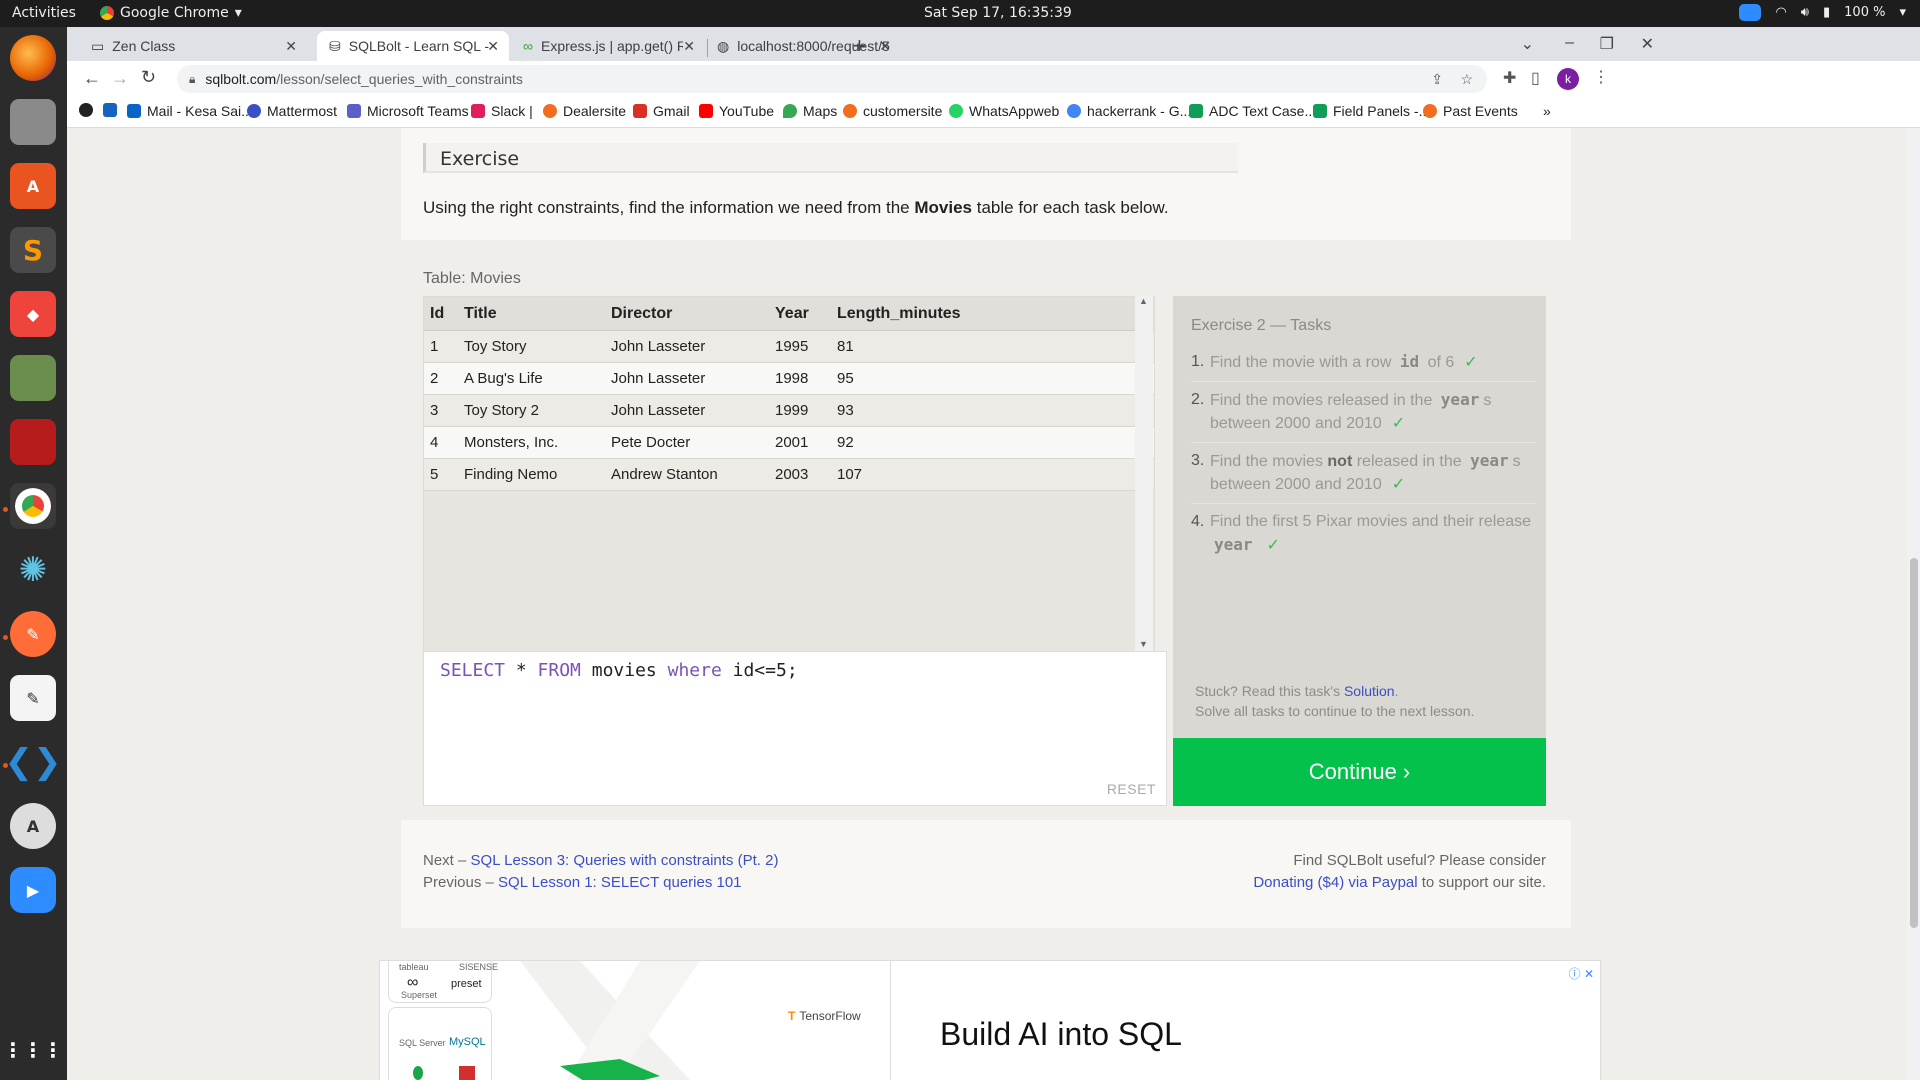 The width and height of the screenshot is (1920, 1080). I want to click on solution-link: Solution, so click(1369, 691).